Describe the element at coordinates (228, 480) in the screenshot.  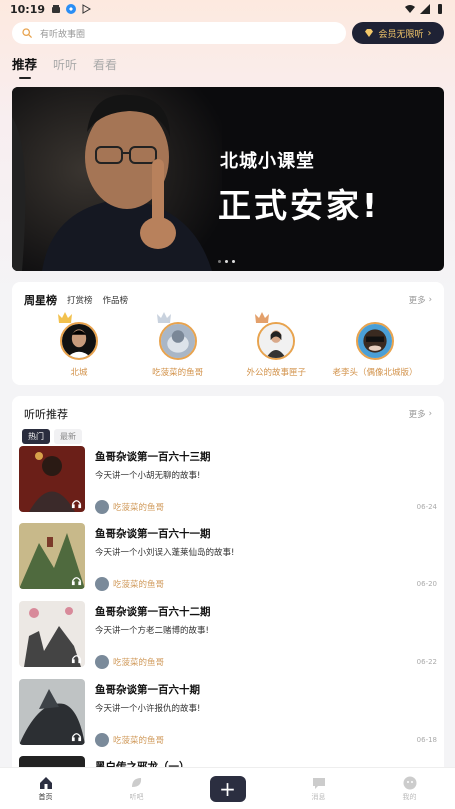
I see `story-item: 鱼哥杂谈第一百六十三期 今天讲一个小胡无聊的故事! 吃菠菜的鱼哥 06-24` at that location.